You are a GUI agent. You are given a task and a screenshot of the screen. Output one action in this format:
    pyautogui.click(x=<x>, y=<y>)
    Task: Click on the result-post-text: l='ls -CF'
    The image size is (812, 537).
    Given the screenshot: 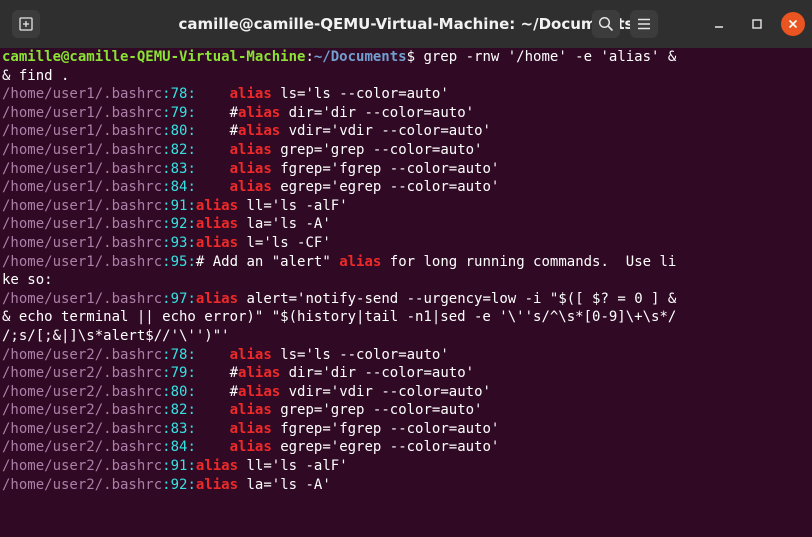 What is the action you would take?
    pyautogui.click(x=284, y=242)
    